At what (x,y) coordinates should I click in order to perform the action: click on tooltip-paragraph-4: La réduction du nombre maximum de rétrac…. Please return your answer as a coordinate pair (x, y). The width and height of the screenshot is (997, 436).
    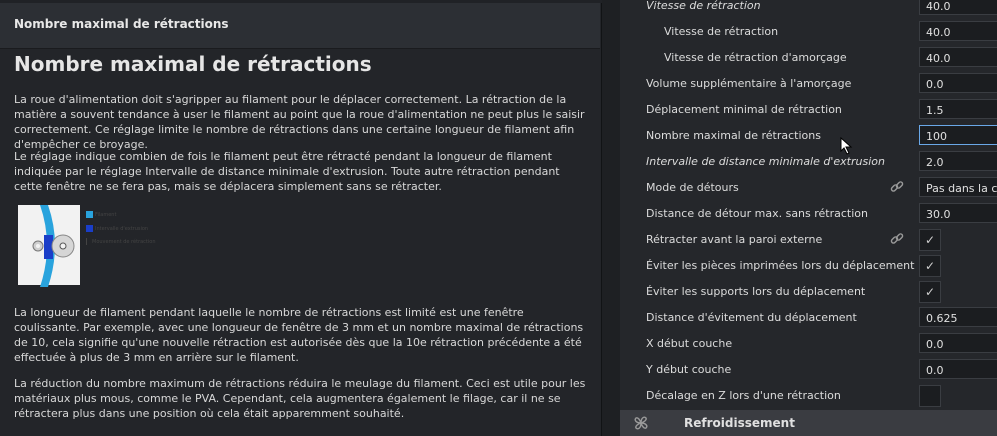
    Looking at the image, I should click on (300, 398).